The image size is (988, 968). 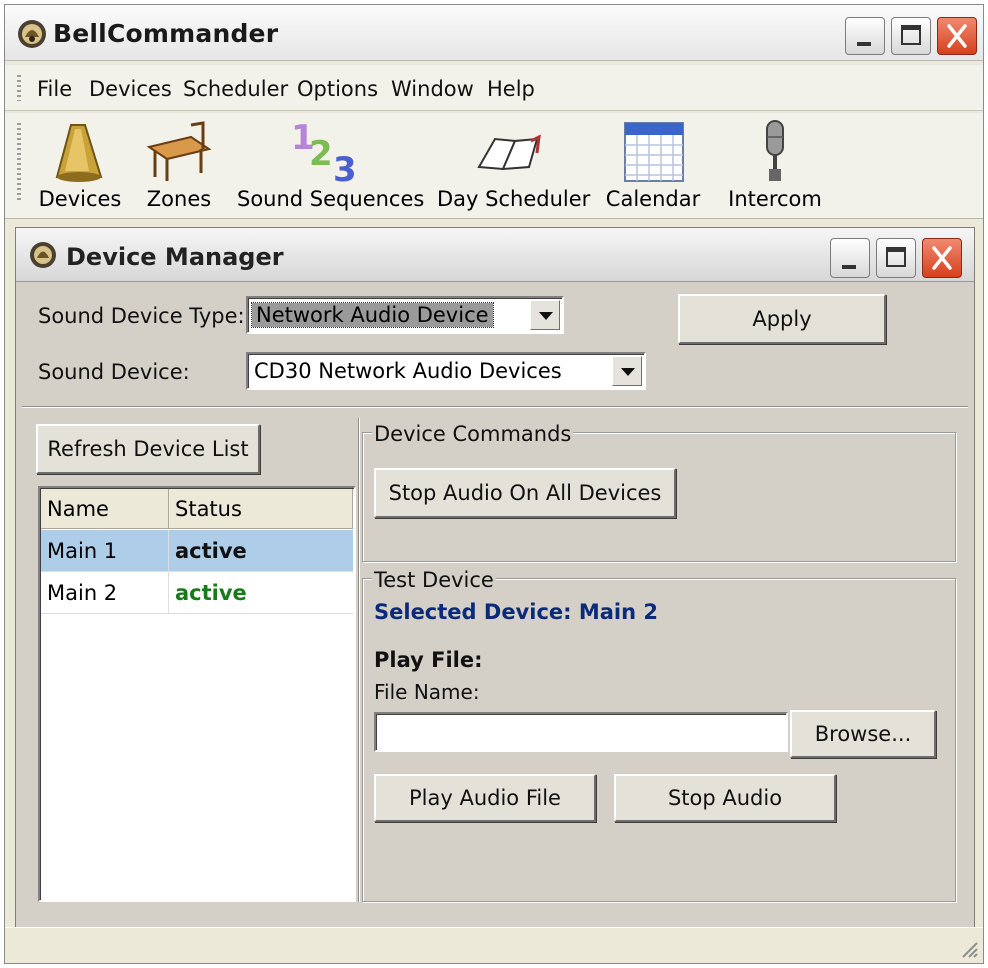 I want to click on sound-device-type-select: Network Audio Device, so click(x=405, y=315).